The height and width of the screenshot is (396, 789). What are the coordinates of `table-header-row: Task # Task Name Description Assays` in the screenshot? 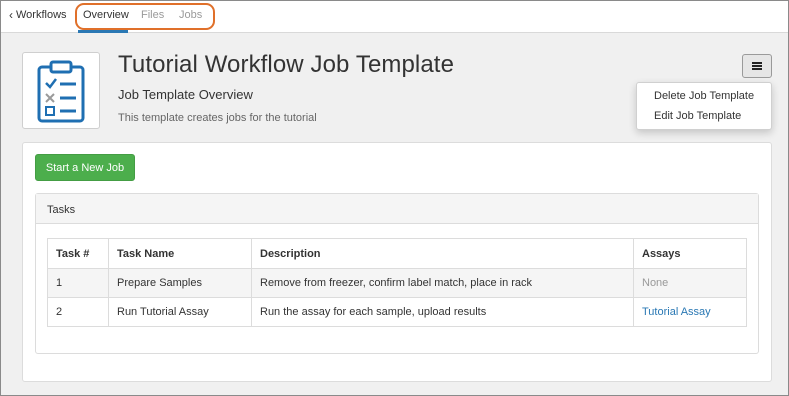 It's located at (397, 253).